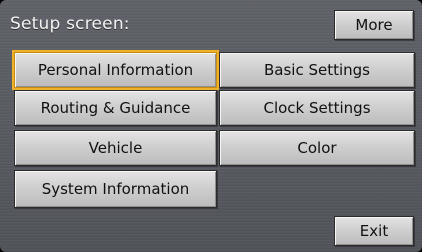  What do you see at coordinates (70, 24) in the screenshot?
I see `page-title: Setup screen:` at bounding box center [70, 24].